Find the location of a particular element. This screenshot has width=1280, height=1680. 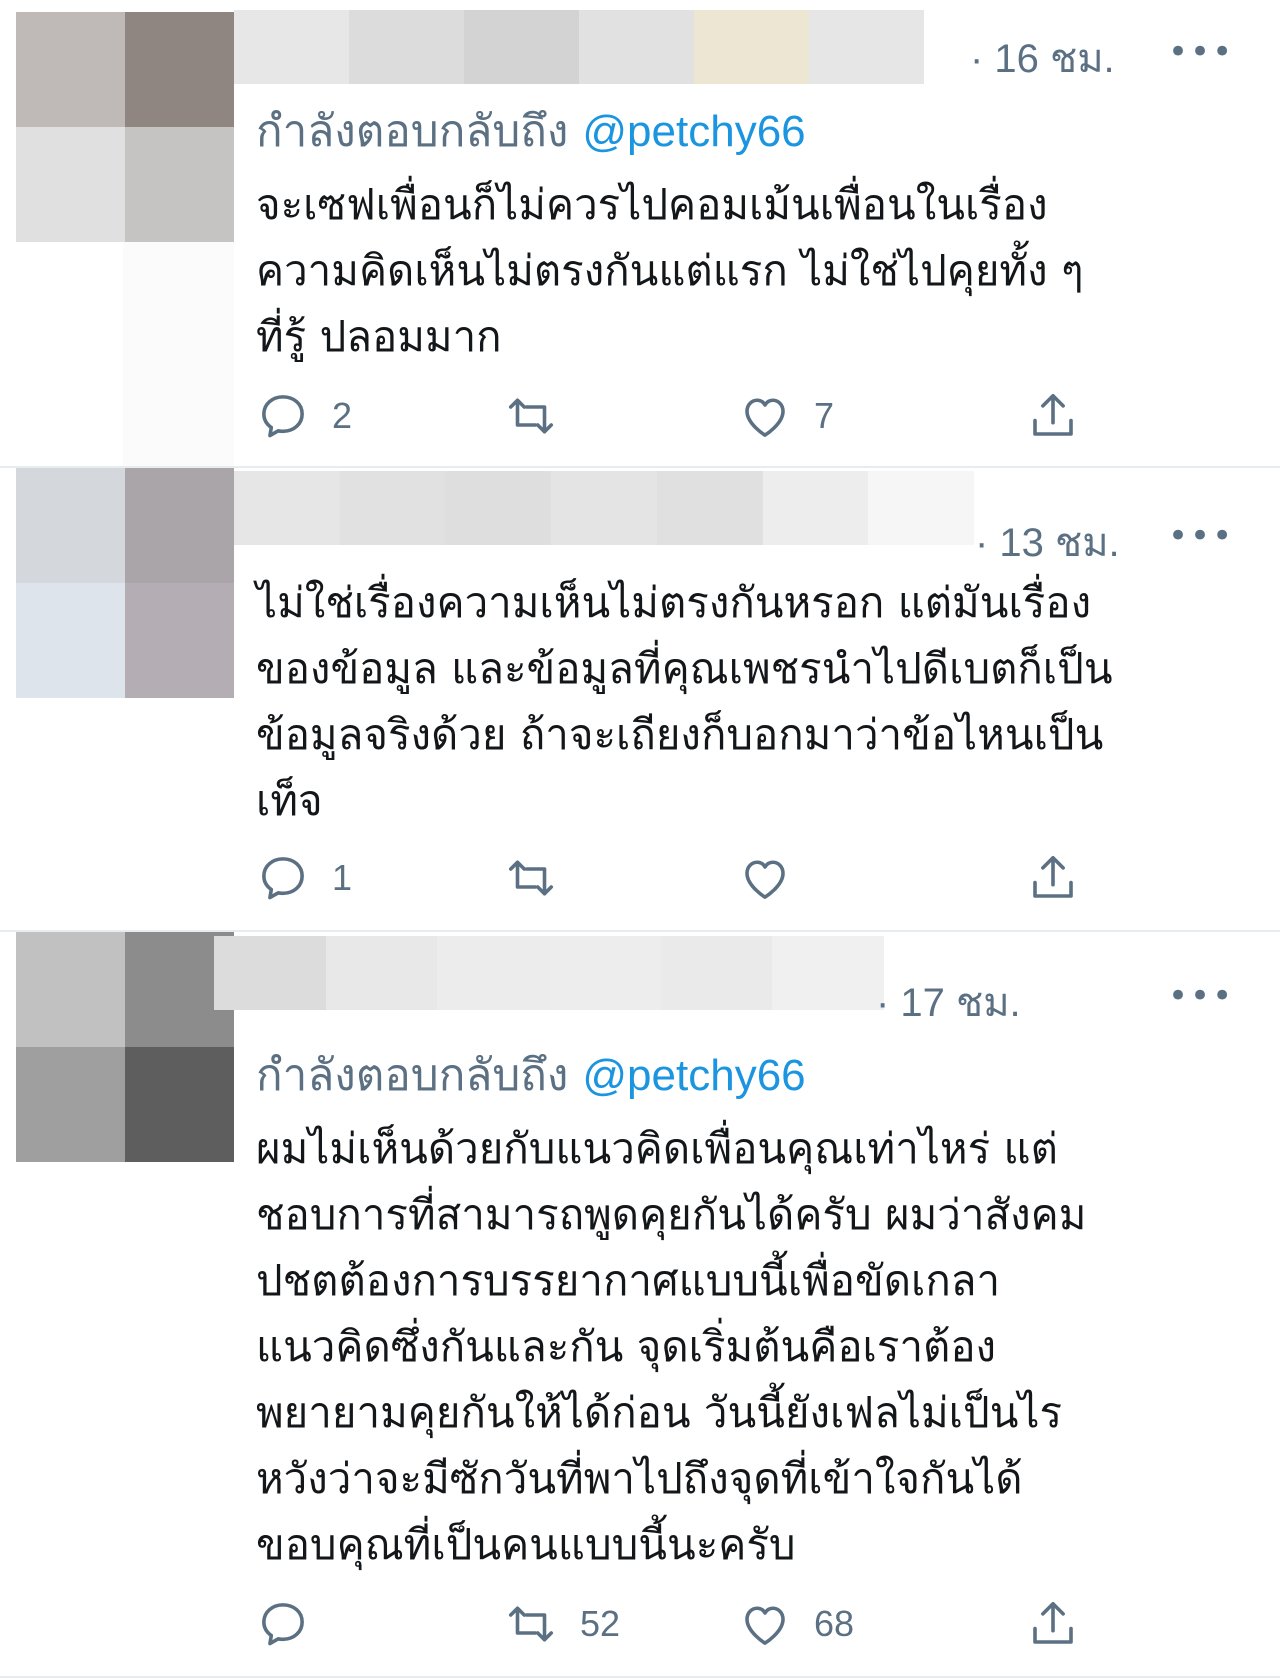

reply-count: 2 is located at coordinates (342, 415).